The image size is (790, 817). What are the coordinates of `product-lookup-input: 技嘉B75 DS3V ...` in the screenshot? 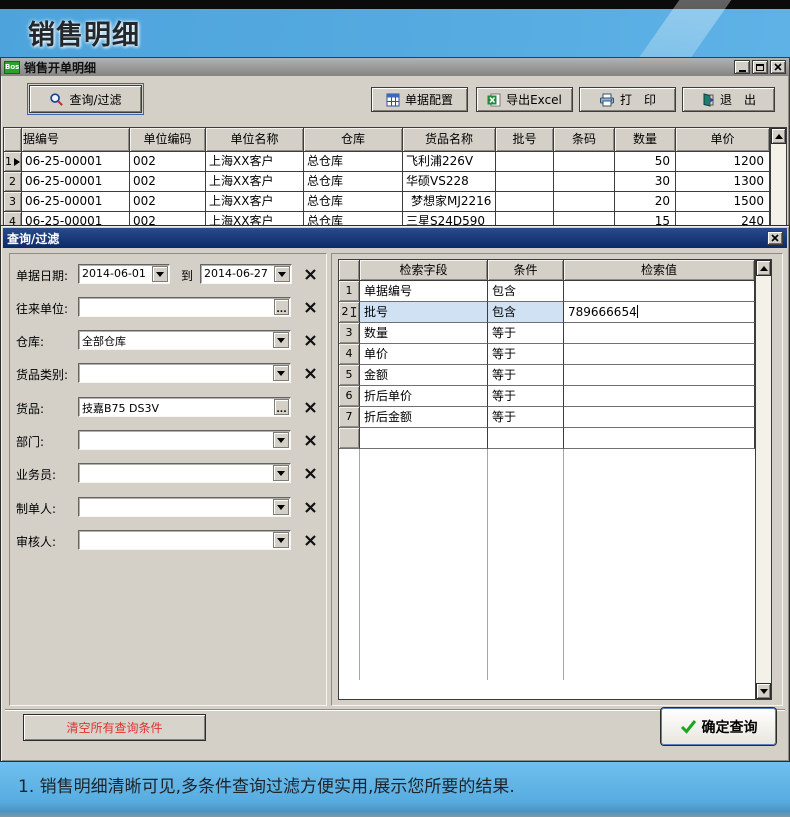 It's located at (184, 407).